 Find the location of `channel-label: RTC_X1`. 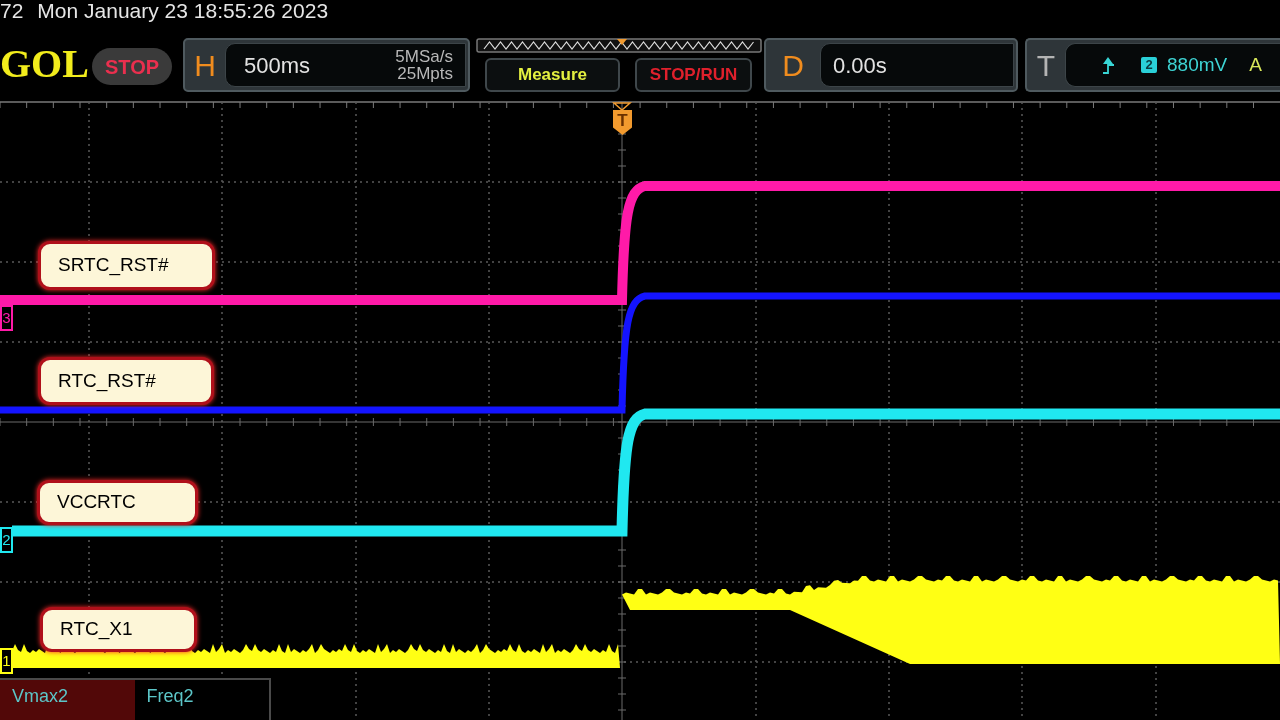

channel-label: RTC_X1 is located at coordinates (118, 629).